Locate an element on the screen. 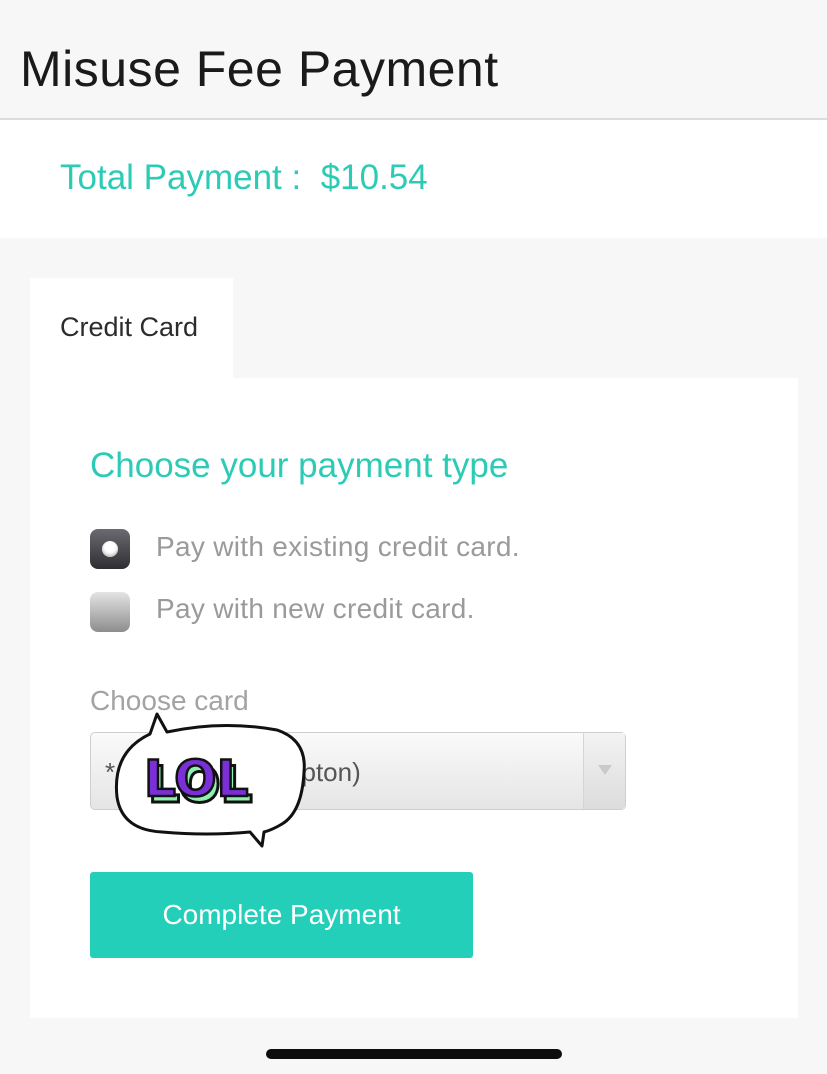 Image resolution: width=827 pixels, height=1074 pixels. total-payment-spacer is located at coordinates (310, 177).